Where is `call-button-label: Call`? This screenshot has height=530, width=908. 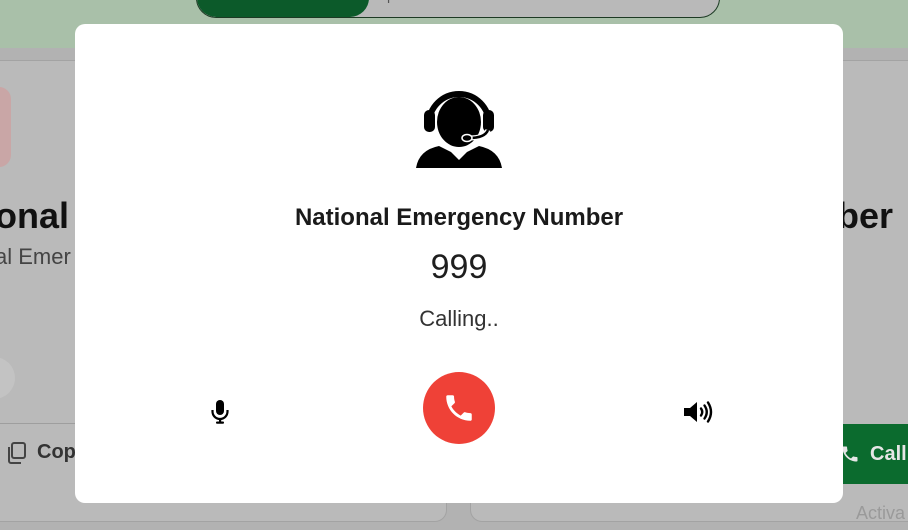
call-button-label: Call is located at coordinates (888, 453).